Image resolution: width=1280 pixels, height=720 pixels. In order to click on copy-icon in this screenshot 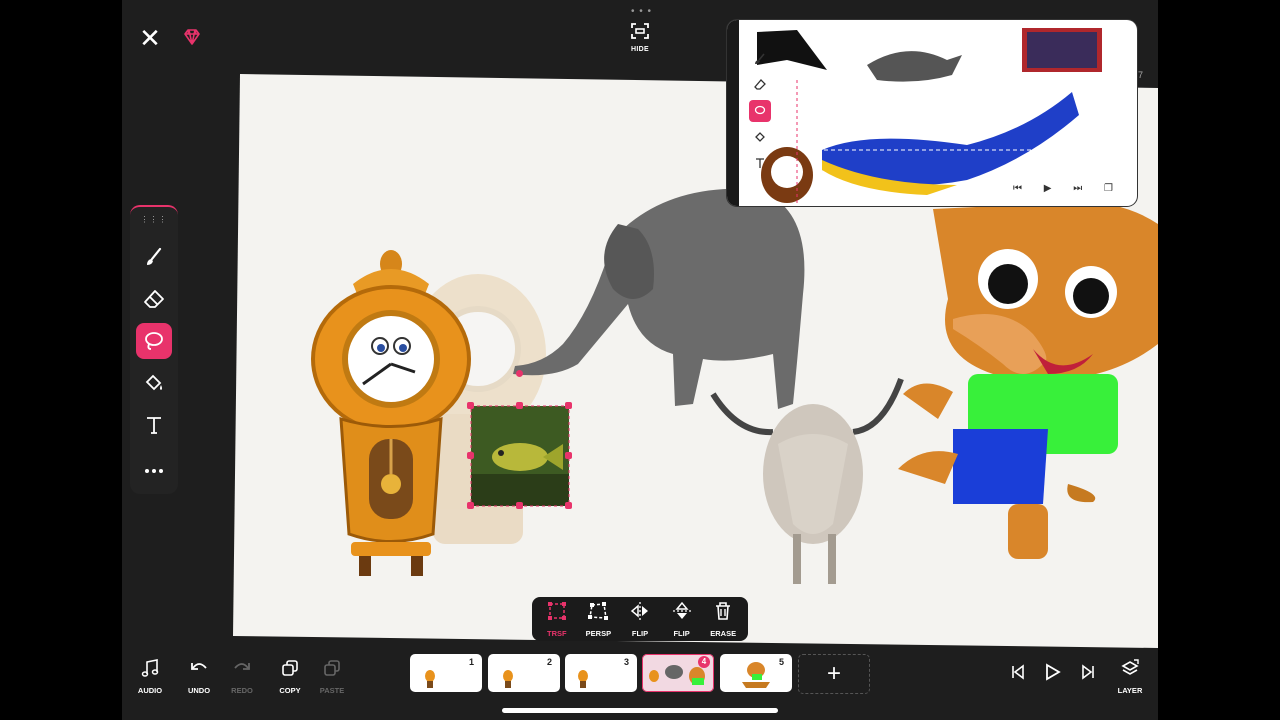, I will do `click(290, 668)`.